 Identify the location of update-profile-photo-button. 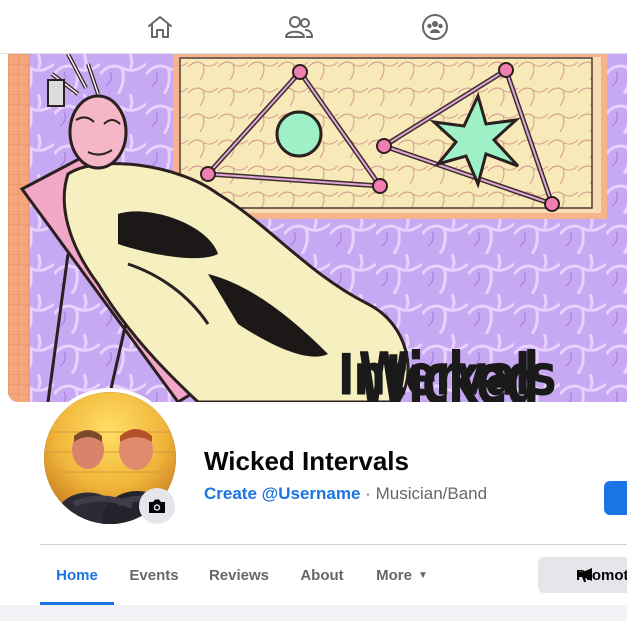
(157, 506).